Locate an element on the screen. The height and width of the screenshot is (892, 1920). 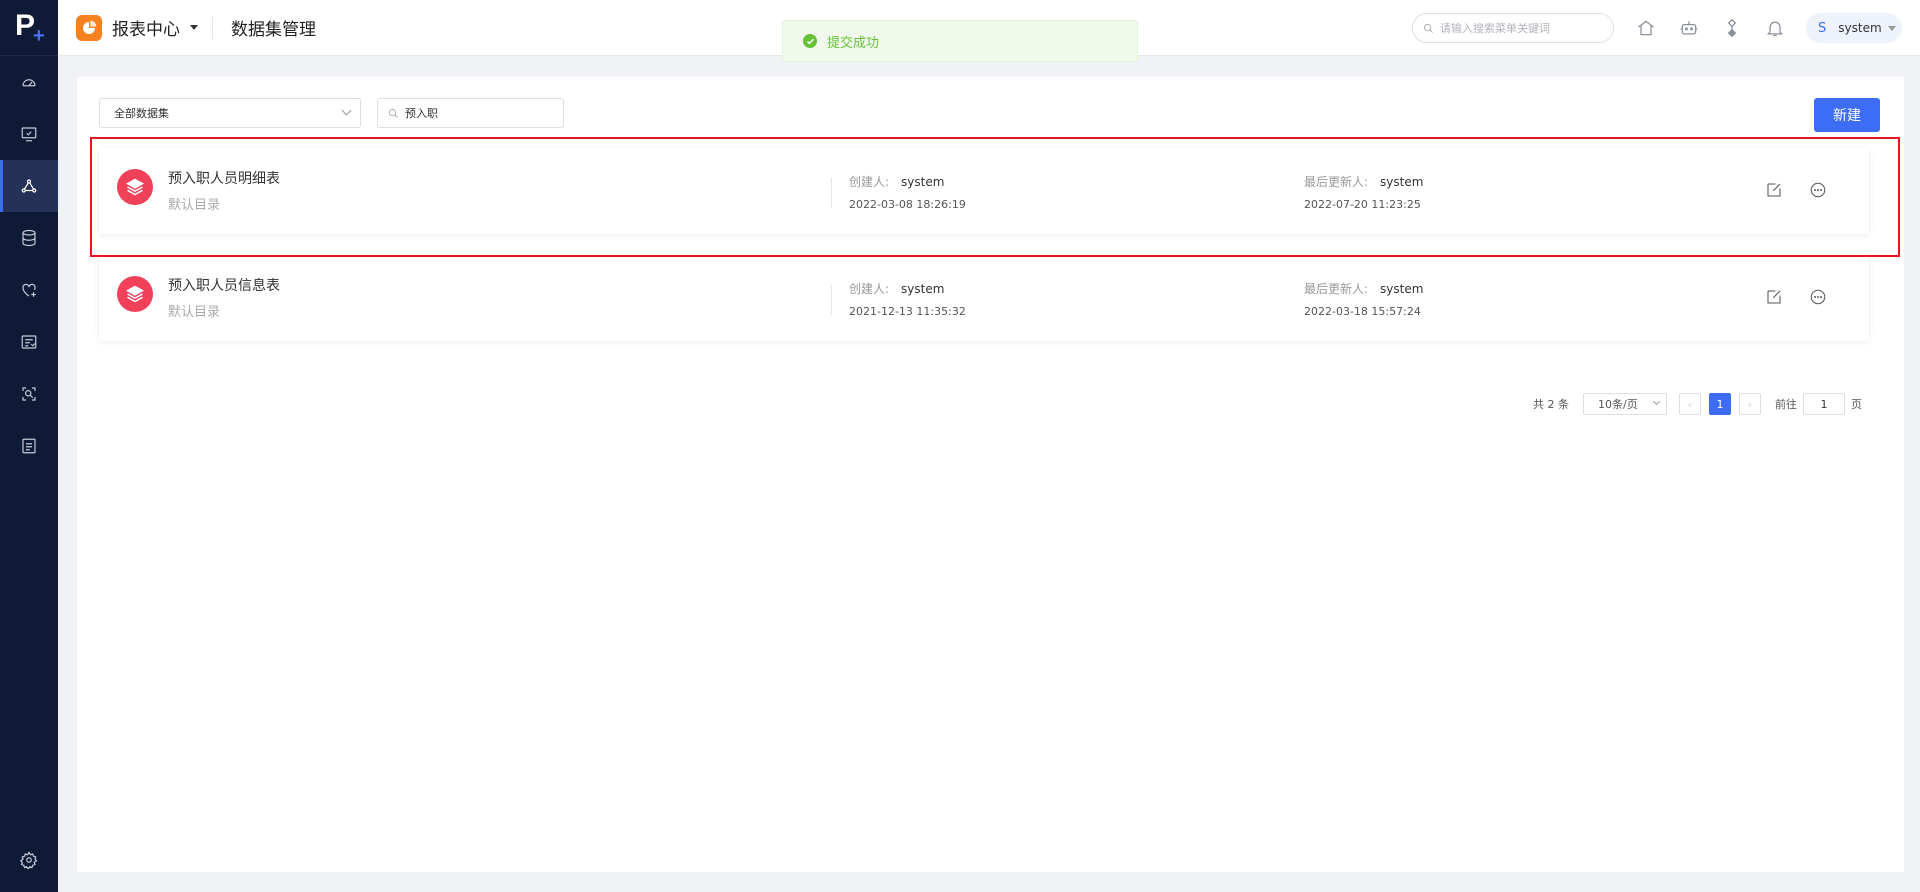
robot-button is located at coordinates (1689, 28).